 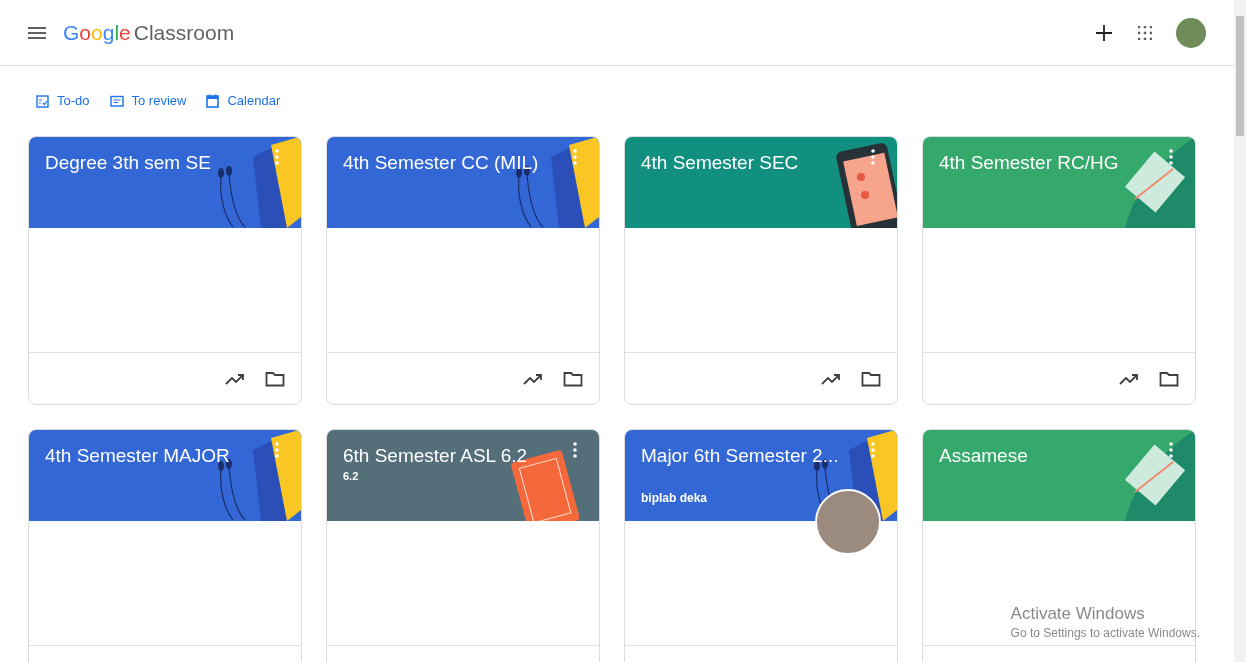 What do you see at coordinates (97, 32) in the screenshot?
I see `google-logo: Google` at bounding box center [97, 32].